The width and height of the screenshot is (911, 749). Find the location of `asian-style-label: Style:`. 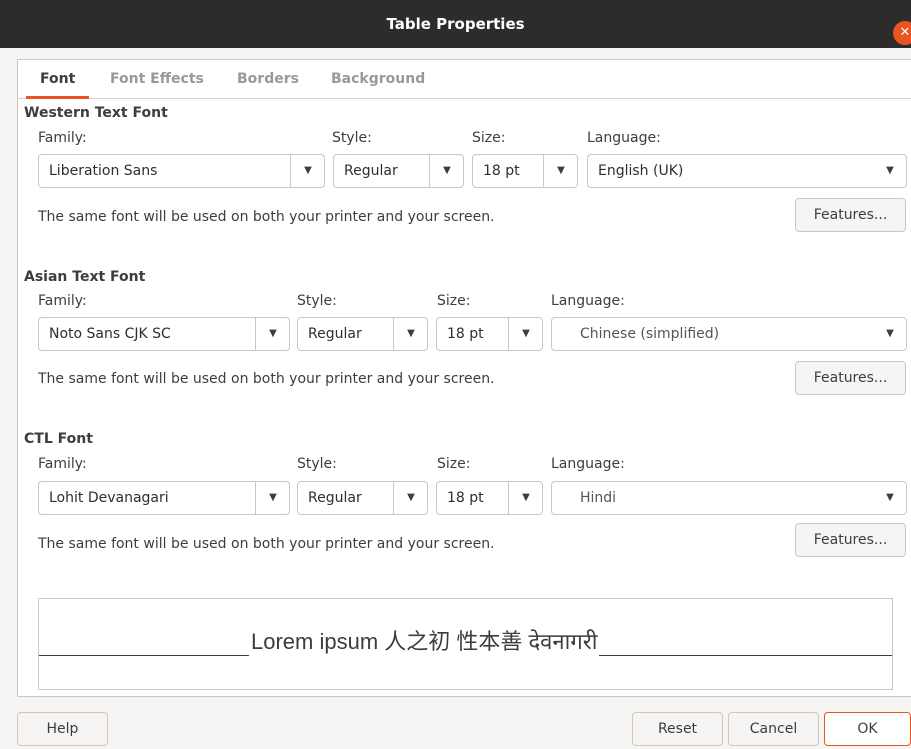

asian-style-label: Style: is located at coordinates (317, 301).